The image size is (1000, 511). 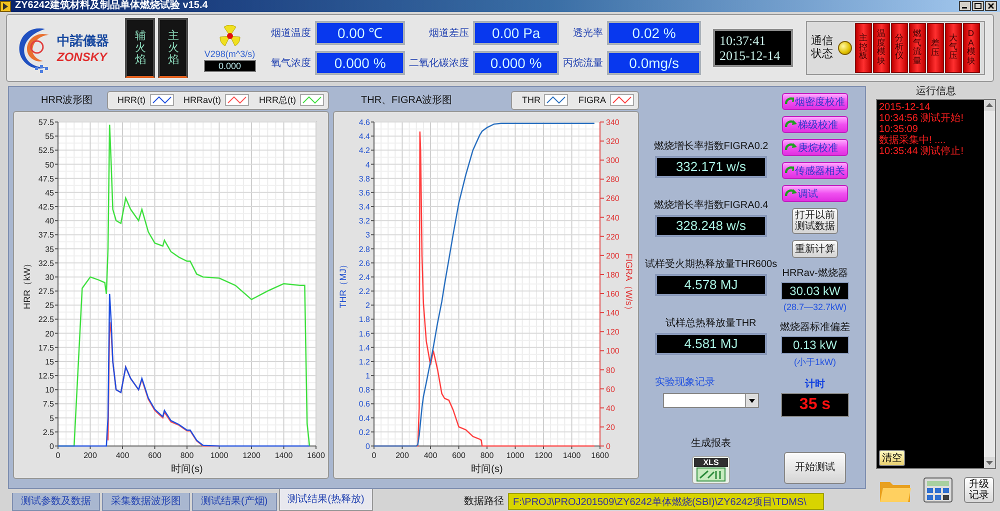 I want to click on tick-label: 7.5, so click(x=48, y=404).